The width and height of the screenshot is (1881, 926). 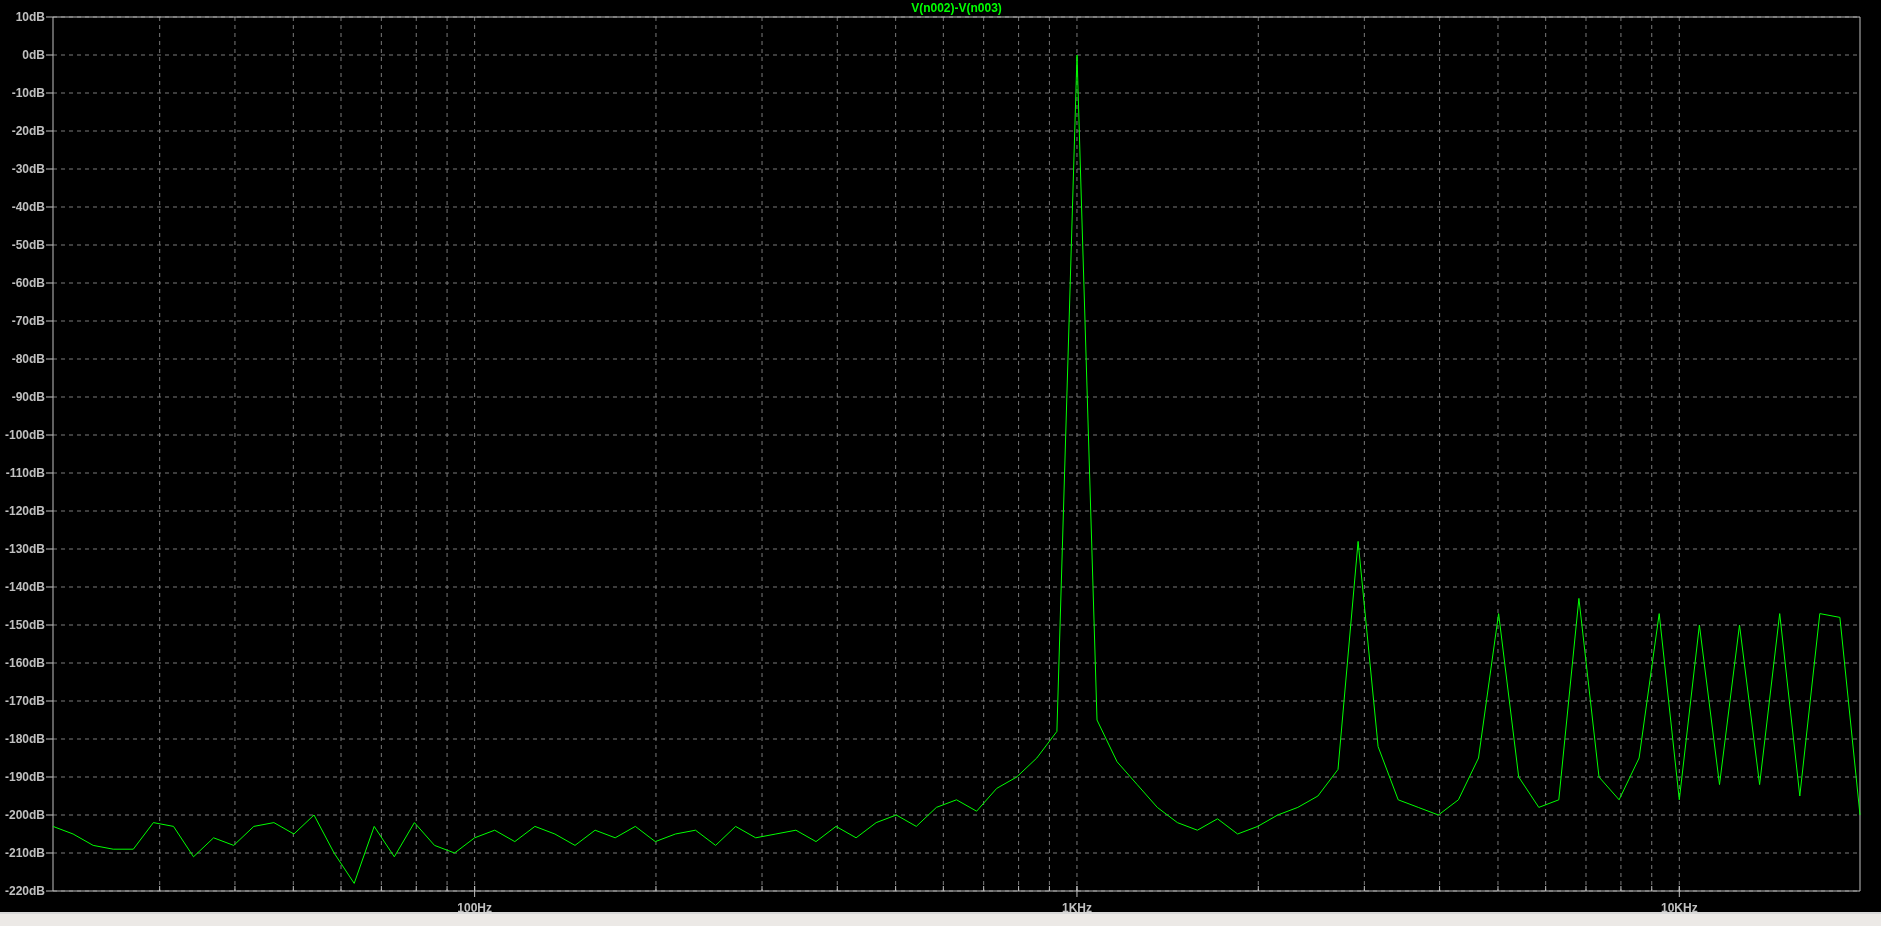 What do you see at coordinates (25, 625) in the screenshot?
I see `y-axis-label: -150dB` at bounding box center [25, 625].